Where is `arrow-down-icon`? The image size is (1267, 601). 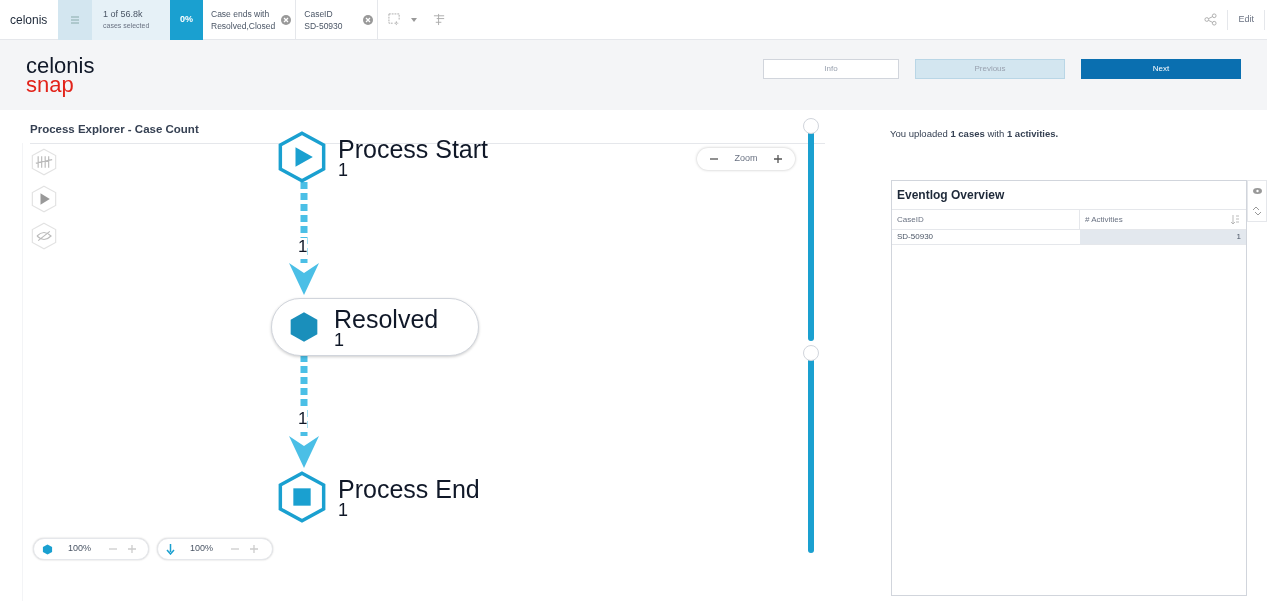
arrow-down-icon is located at coordinates (170, 549).